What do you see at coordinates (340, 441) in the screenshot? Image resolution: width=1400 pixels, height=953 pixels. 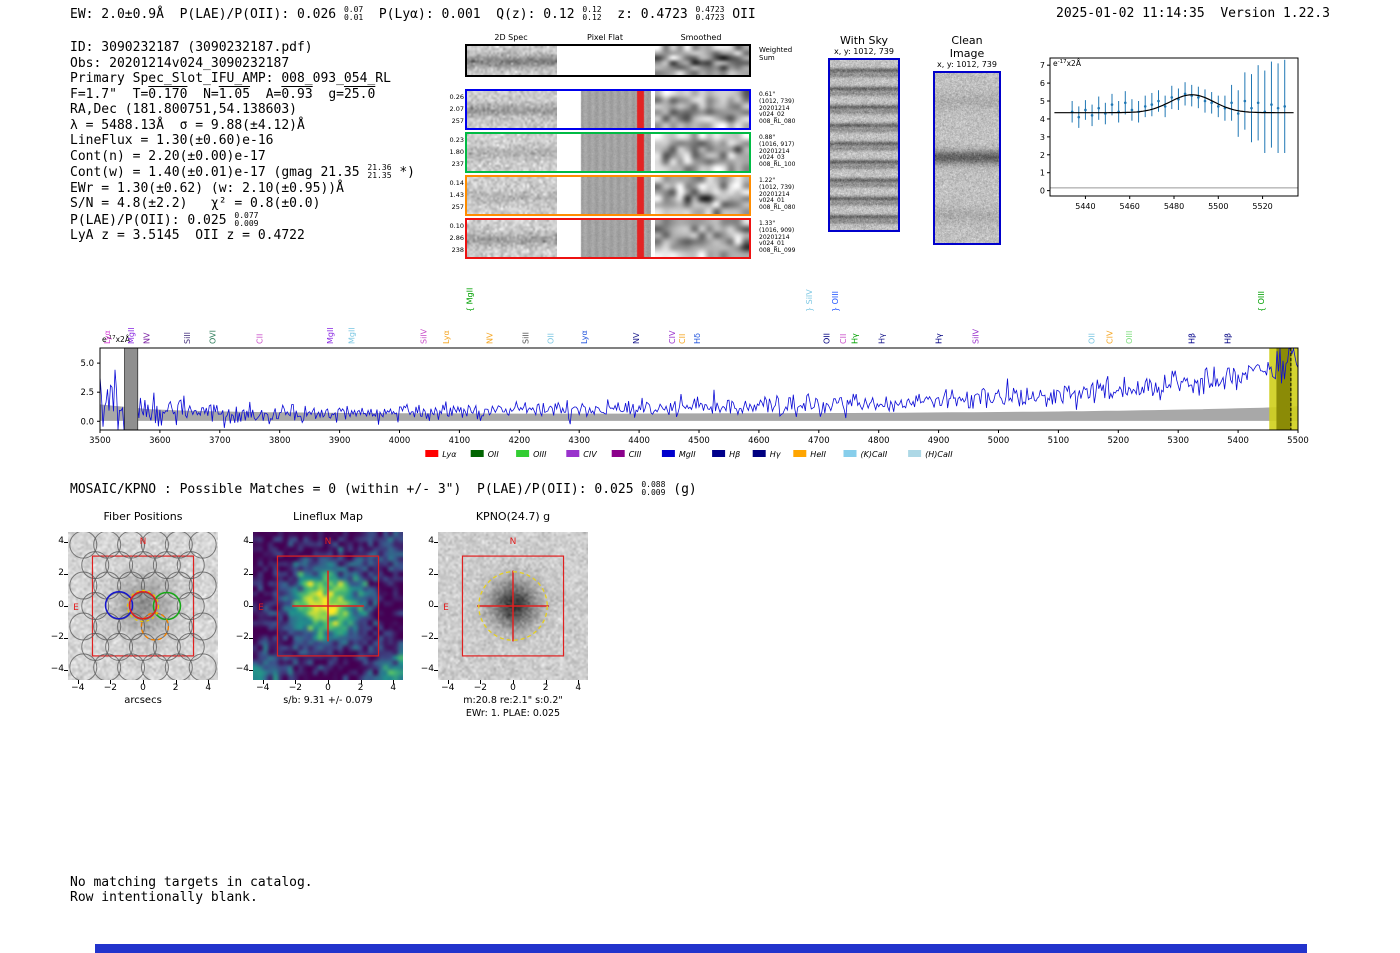 I see `spectrum-x-tick-label: 3900` at bounding box center [340, 441].